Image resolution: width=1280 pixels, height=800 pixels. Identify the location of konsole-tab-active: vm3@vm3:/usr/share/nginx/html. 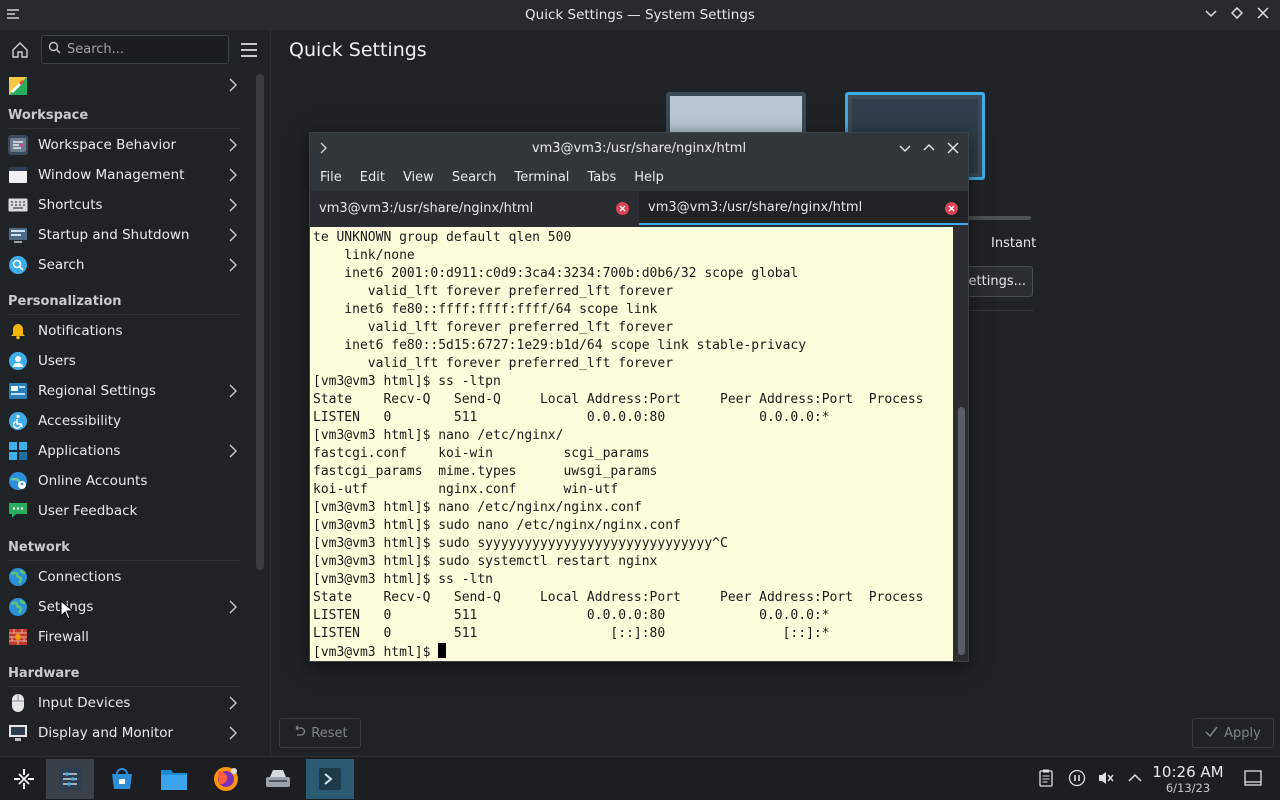
(803, 208).